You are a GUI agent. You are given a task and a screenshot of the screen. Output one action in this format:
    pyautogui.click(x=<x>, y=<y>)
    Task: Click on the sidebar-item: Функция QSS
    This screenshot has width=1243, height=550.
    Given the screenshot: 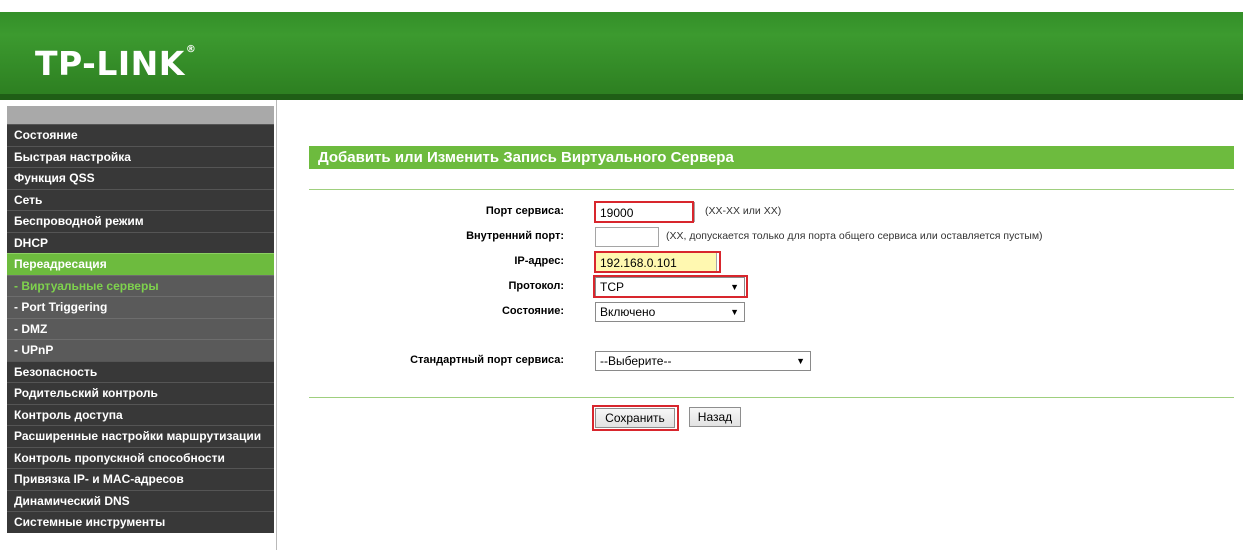 What is the action you would take?
    pyautogui.click(x=140, y=178)
    